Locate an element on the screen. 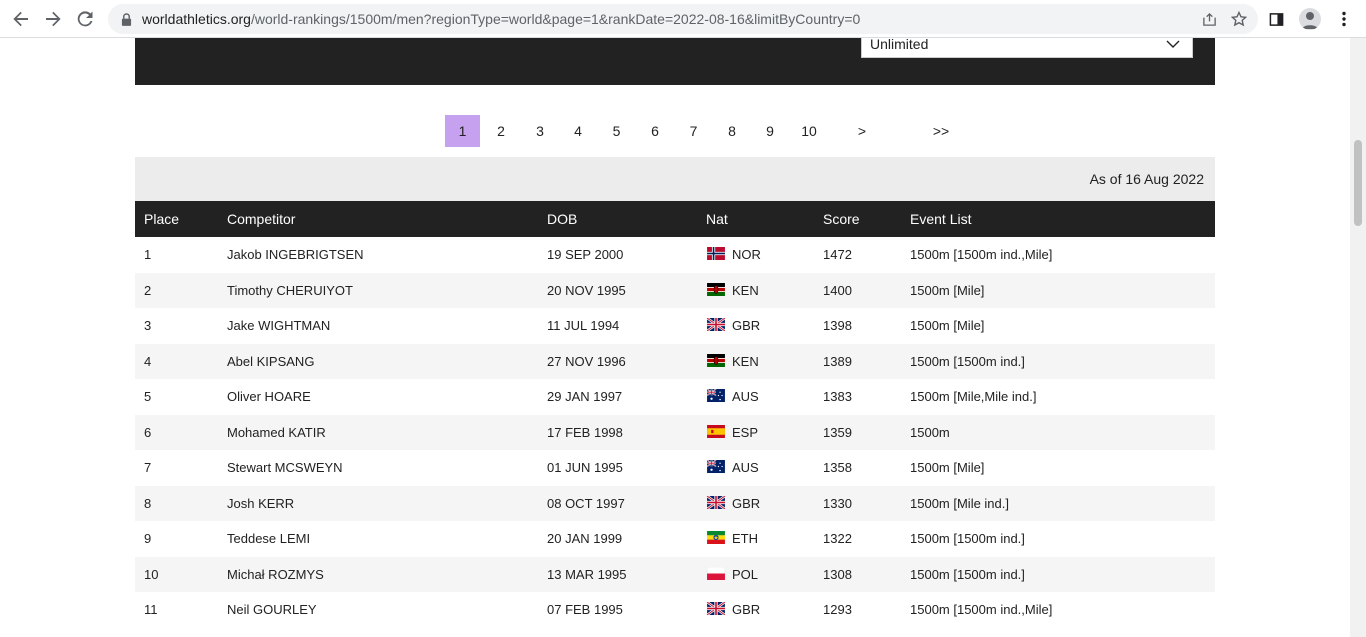  page-link-3: 3 is located at coordinates (540, 131).